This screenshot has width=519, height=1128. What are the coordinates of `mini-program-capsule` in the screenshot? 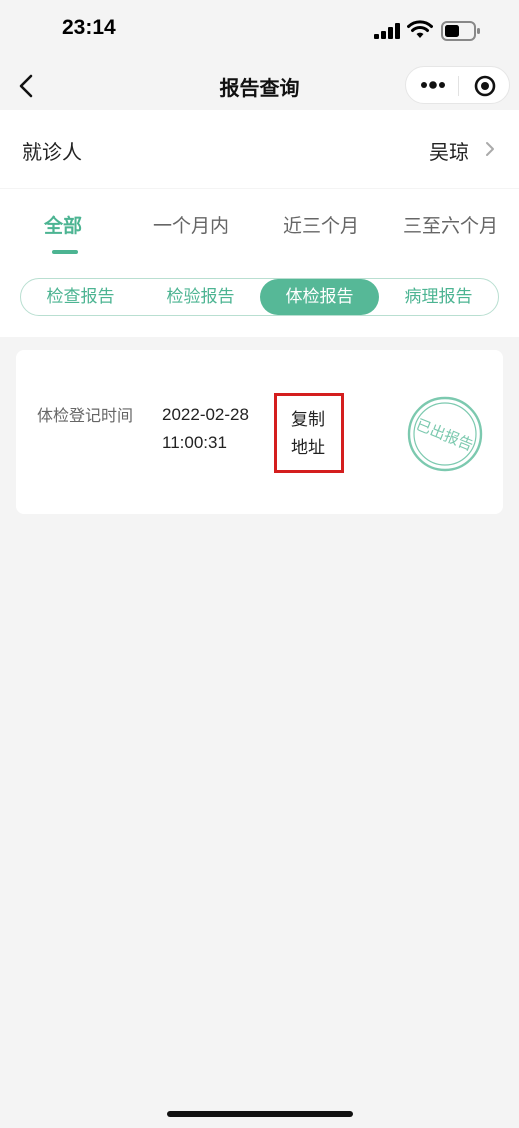 It's located at (457, 85).